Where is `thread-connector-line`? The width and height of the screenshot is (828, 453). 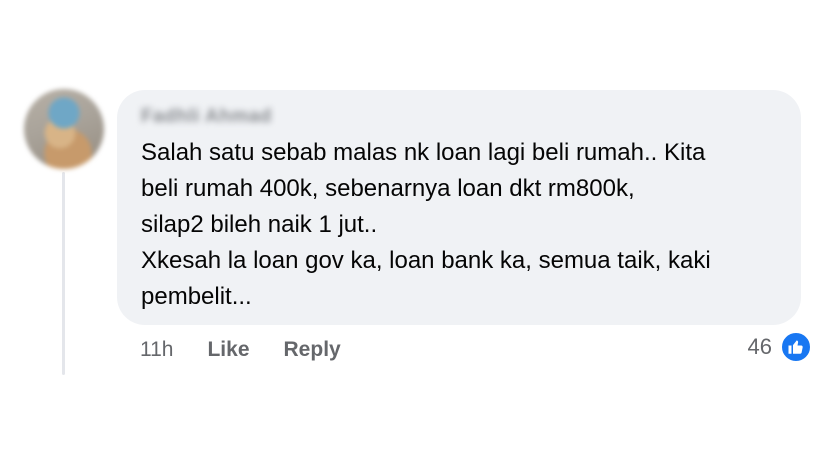 thread-connector-line is located at coordinates (63, 273).